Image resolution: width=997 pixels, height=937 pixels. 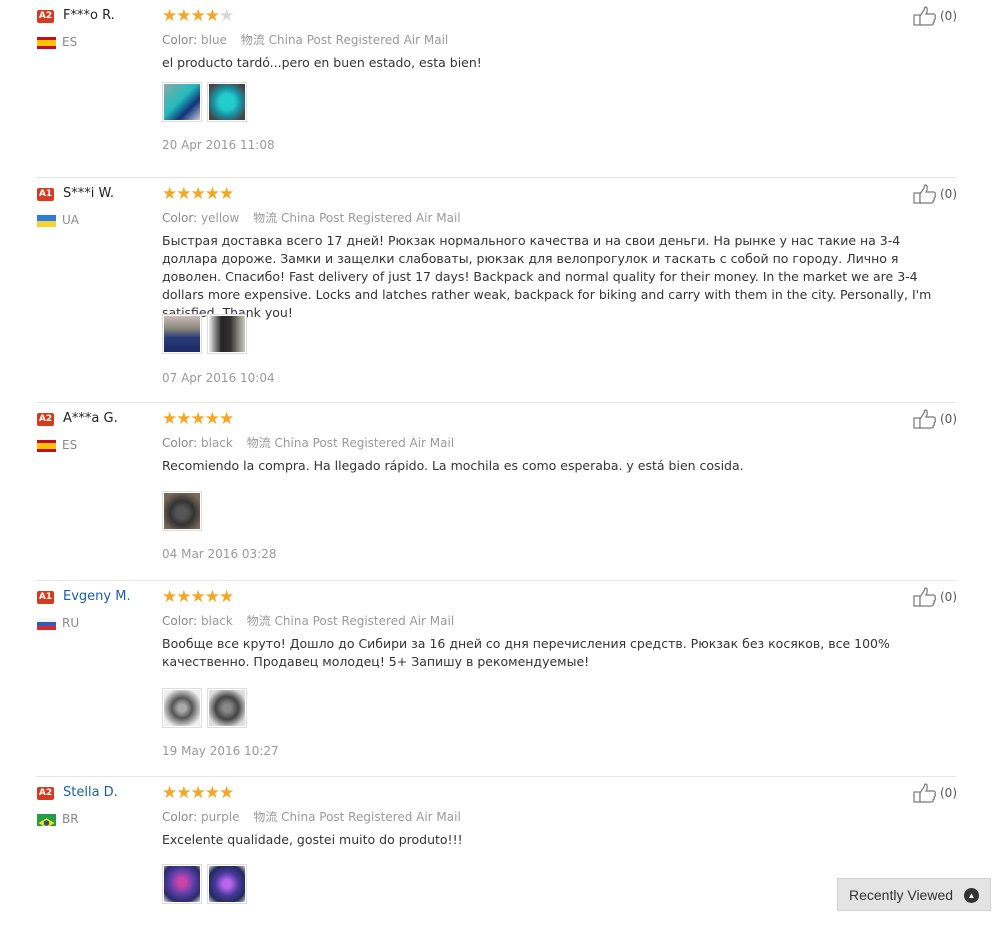 I want to click on flag-br-diamond, so click(x=46, y=822).